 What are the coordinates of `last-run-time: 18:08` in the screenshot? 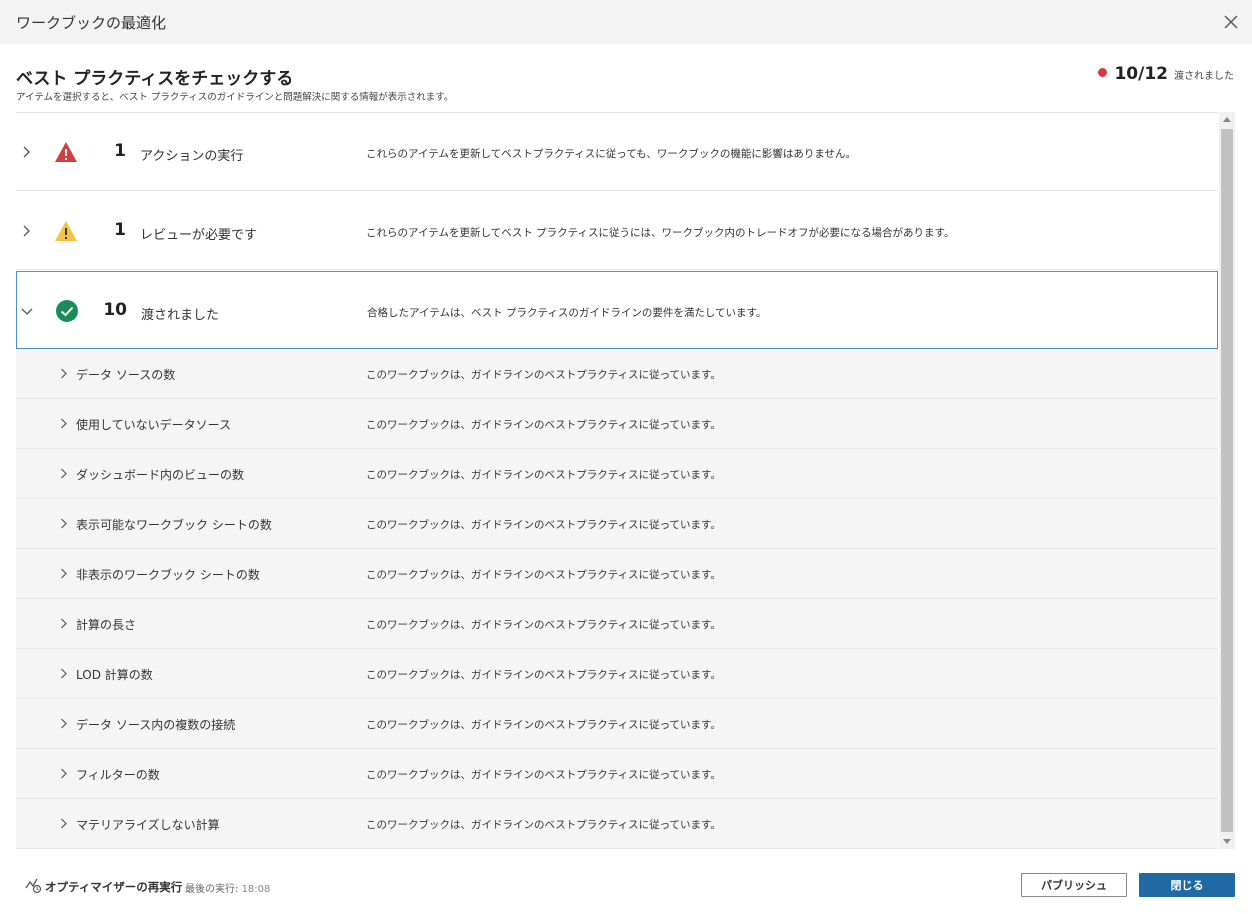 It's located at (256, 889).